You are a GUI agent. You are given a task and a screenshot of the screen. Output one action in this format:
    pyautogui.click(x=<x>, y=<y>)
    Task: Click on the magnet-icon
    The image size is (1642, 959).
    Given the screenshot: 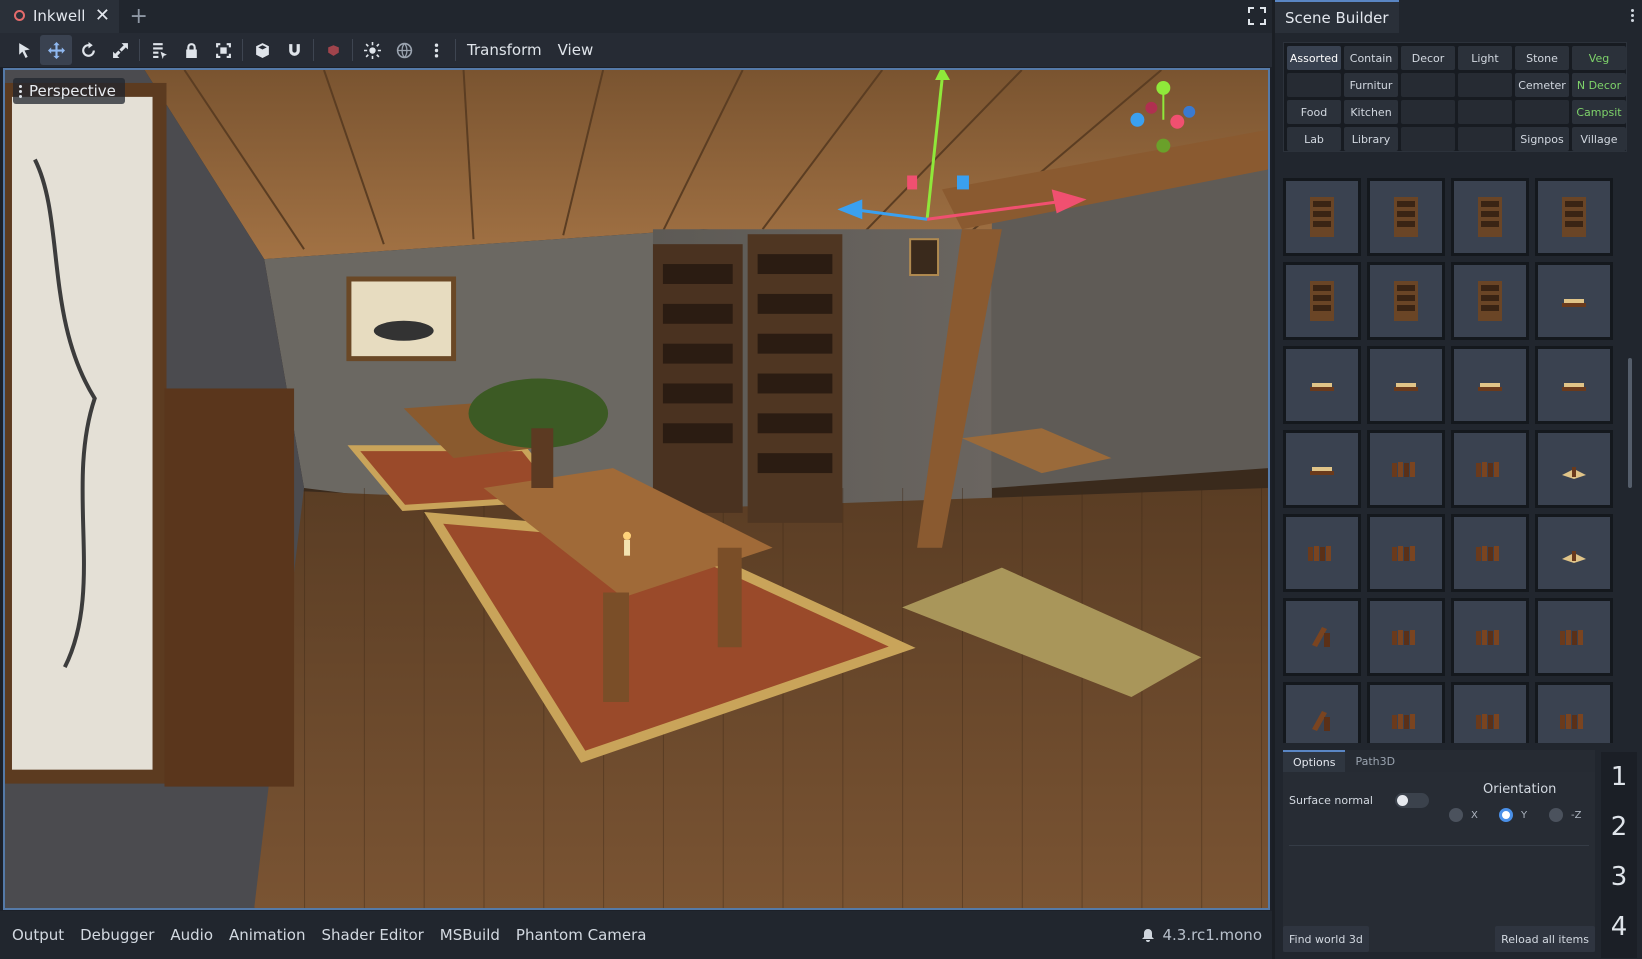 What is the action you would take?
    pyautogui.click(x=294, y=49)
    